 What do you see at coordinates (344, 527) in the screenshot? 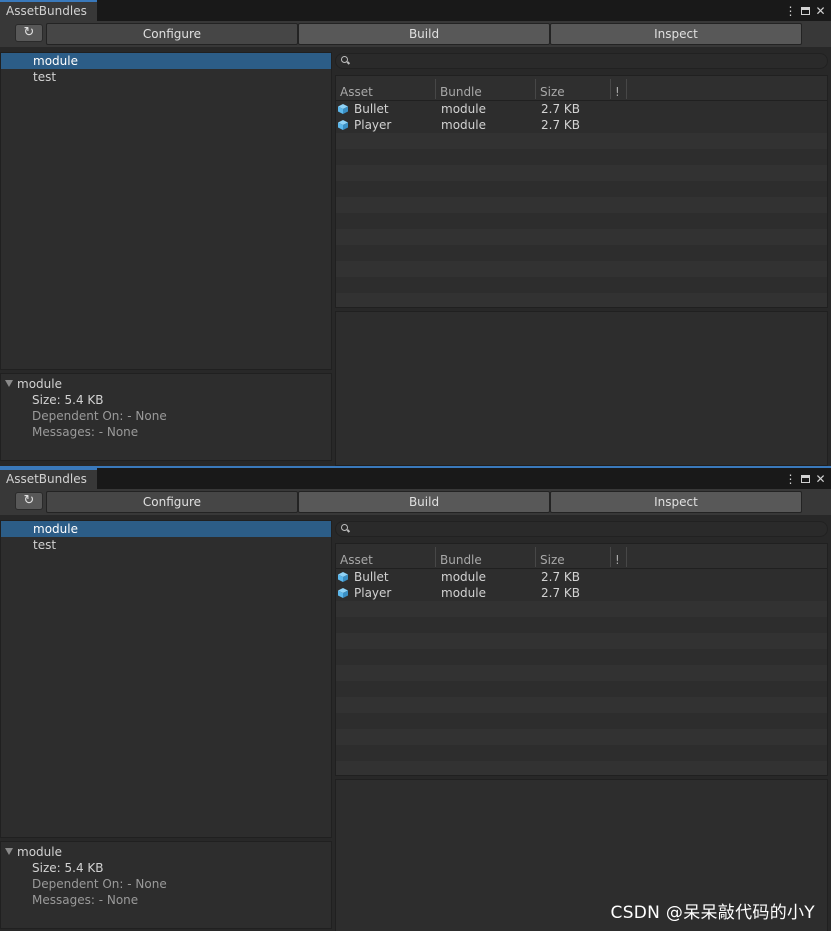
I see `search-icon` at bounding box center [344, 527].